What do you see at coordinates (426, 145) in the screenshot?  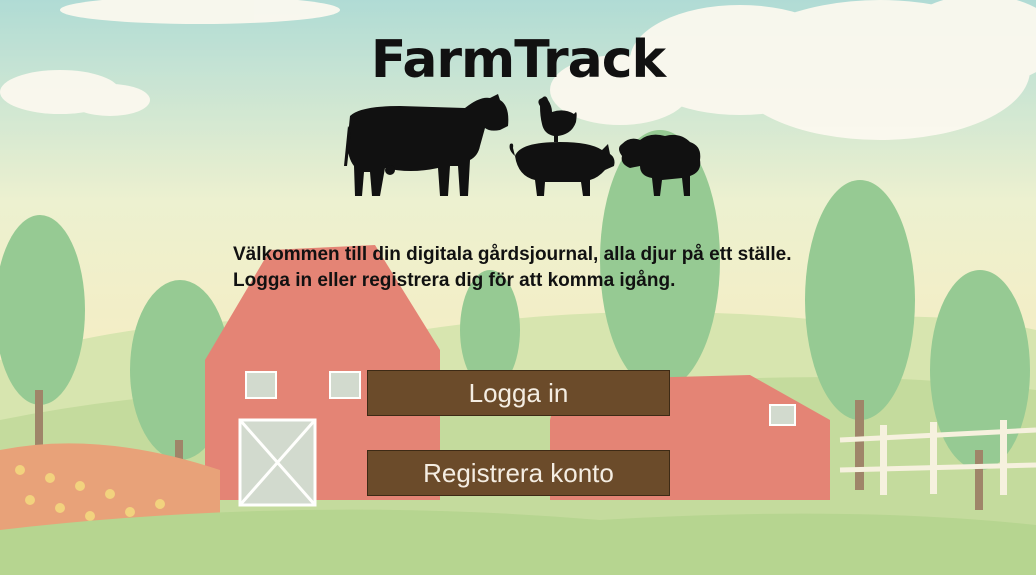 I see `cow-icon` at bounding box center [426, 145].